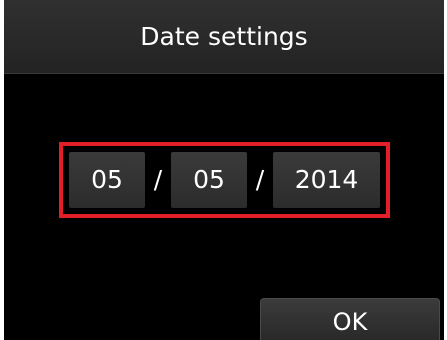 Image resolution: width=447 pixels, height=340 pixels. I want to click on month-field: 05, so click(107, 180).